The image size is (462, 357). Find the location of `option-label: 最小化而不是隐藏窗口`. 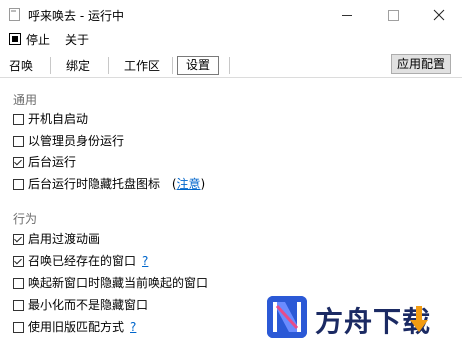

option-label: 最小化而不是隐藏窗口 is located at coordinates (88, 305).